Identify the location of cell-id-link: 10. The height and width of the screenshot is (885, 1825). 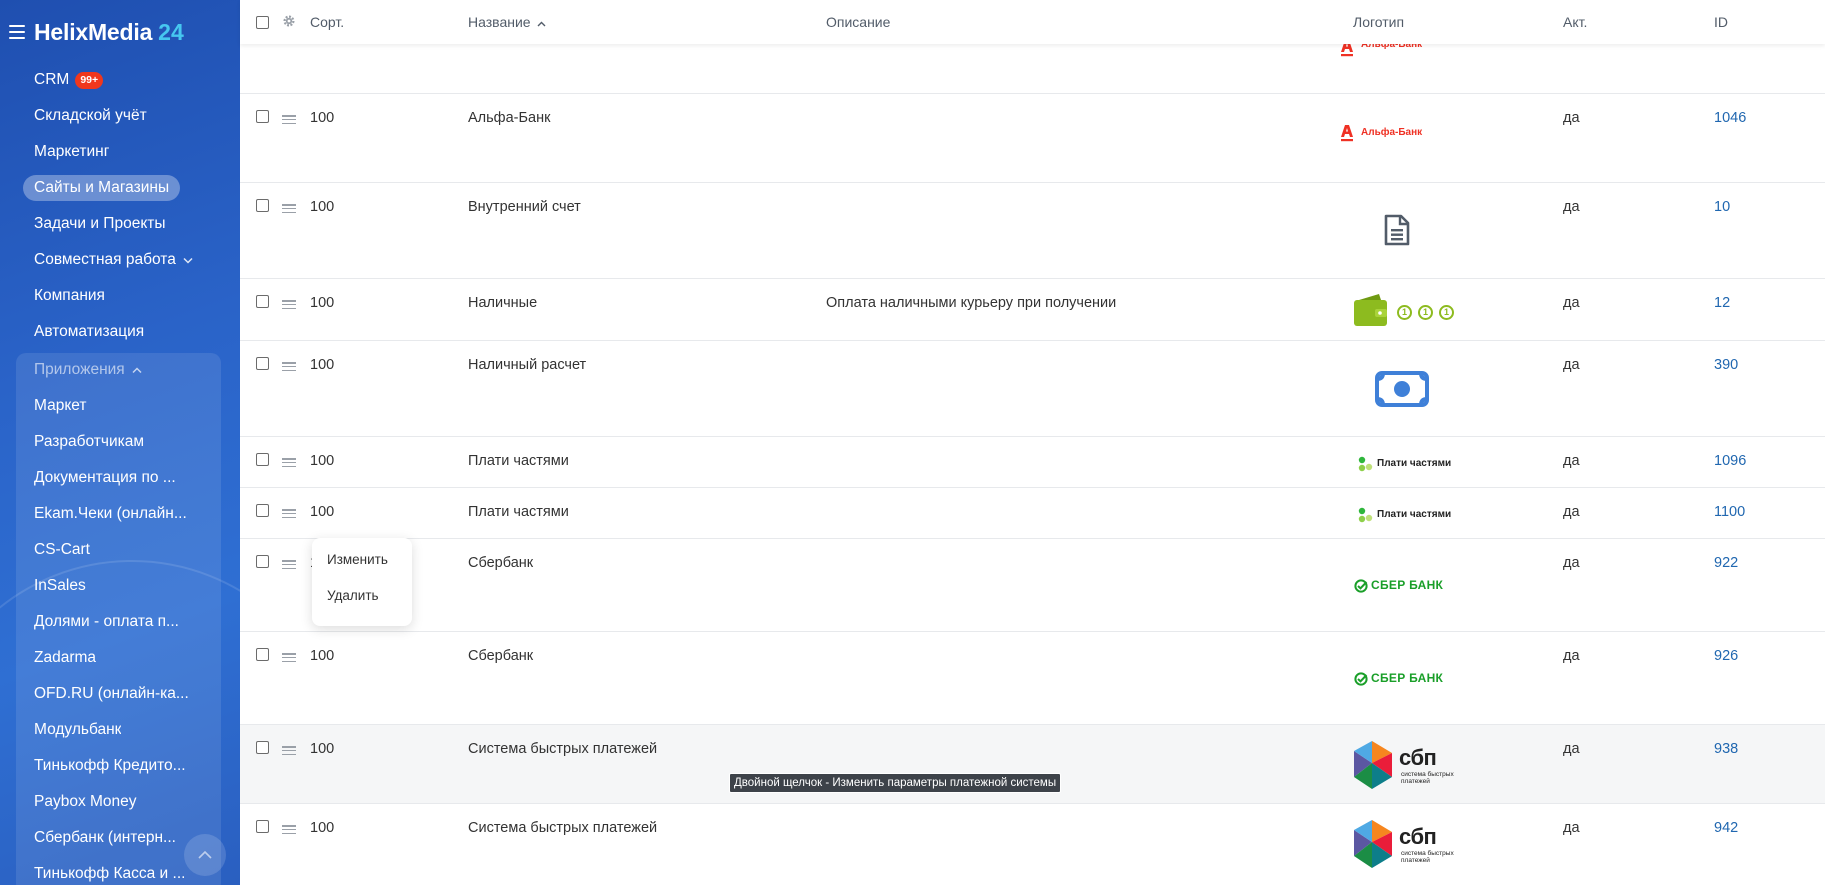
(1722, 207).